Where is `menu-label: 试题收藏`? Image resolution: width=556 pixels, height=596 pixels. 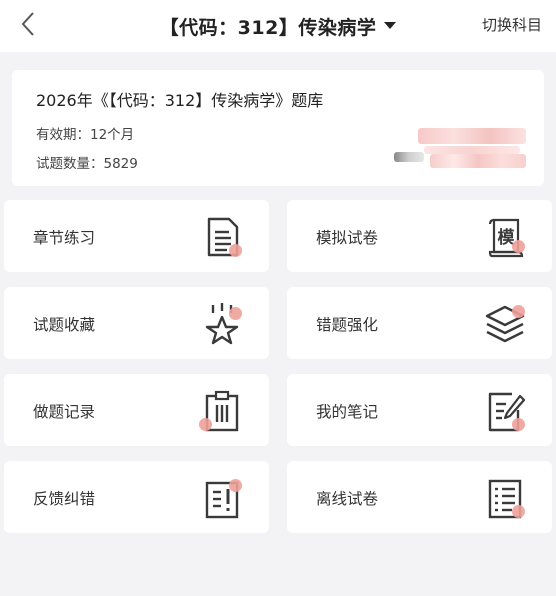
menu-label: 试题收藏 is located at coordinates (64, 325).